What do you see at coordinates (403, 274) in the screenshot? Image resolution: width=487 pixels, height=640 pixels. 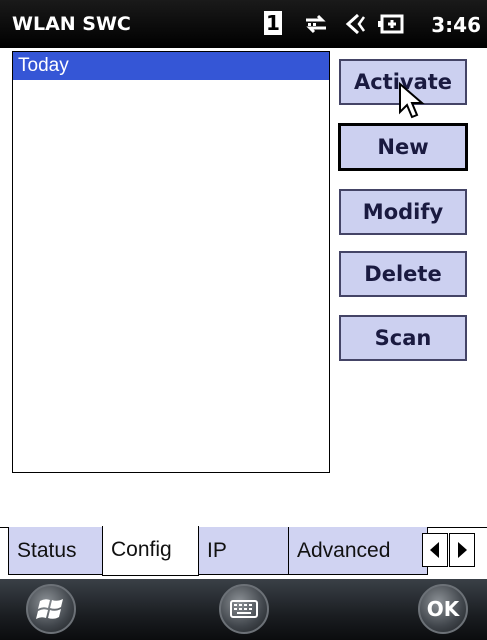 I see `delete-button: Delete` at bounding box center [403, 274].